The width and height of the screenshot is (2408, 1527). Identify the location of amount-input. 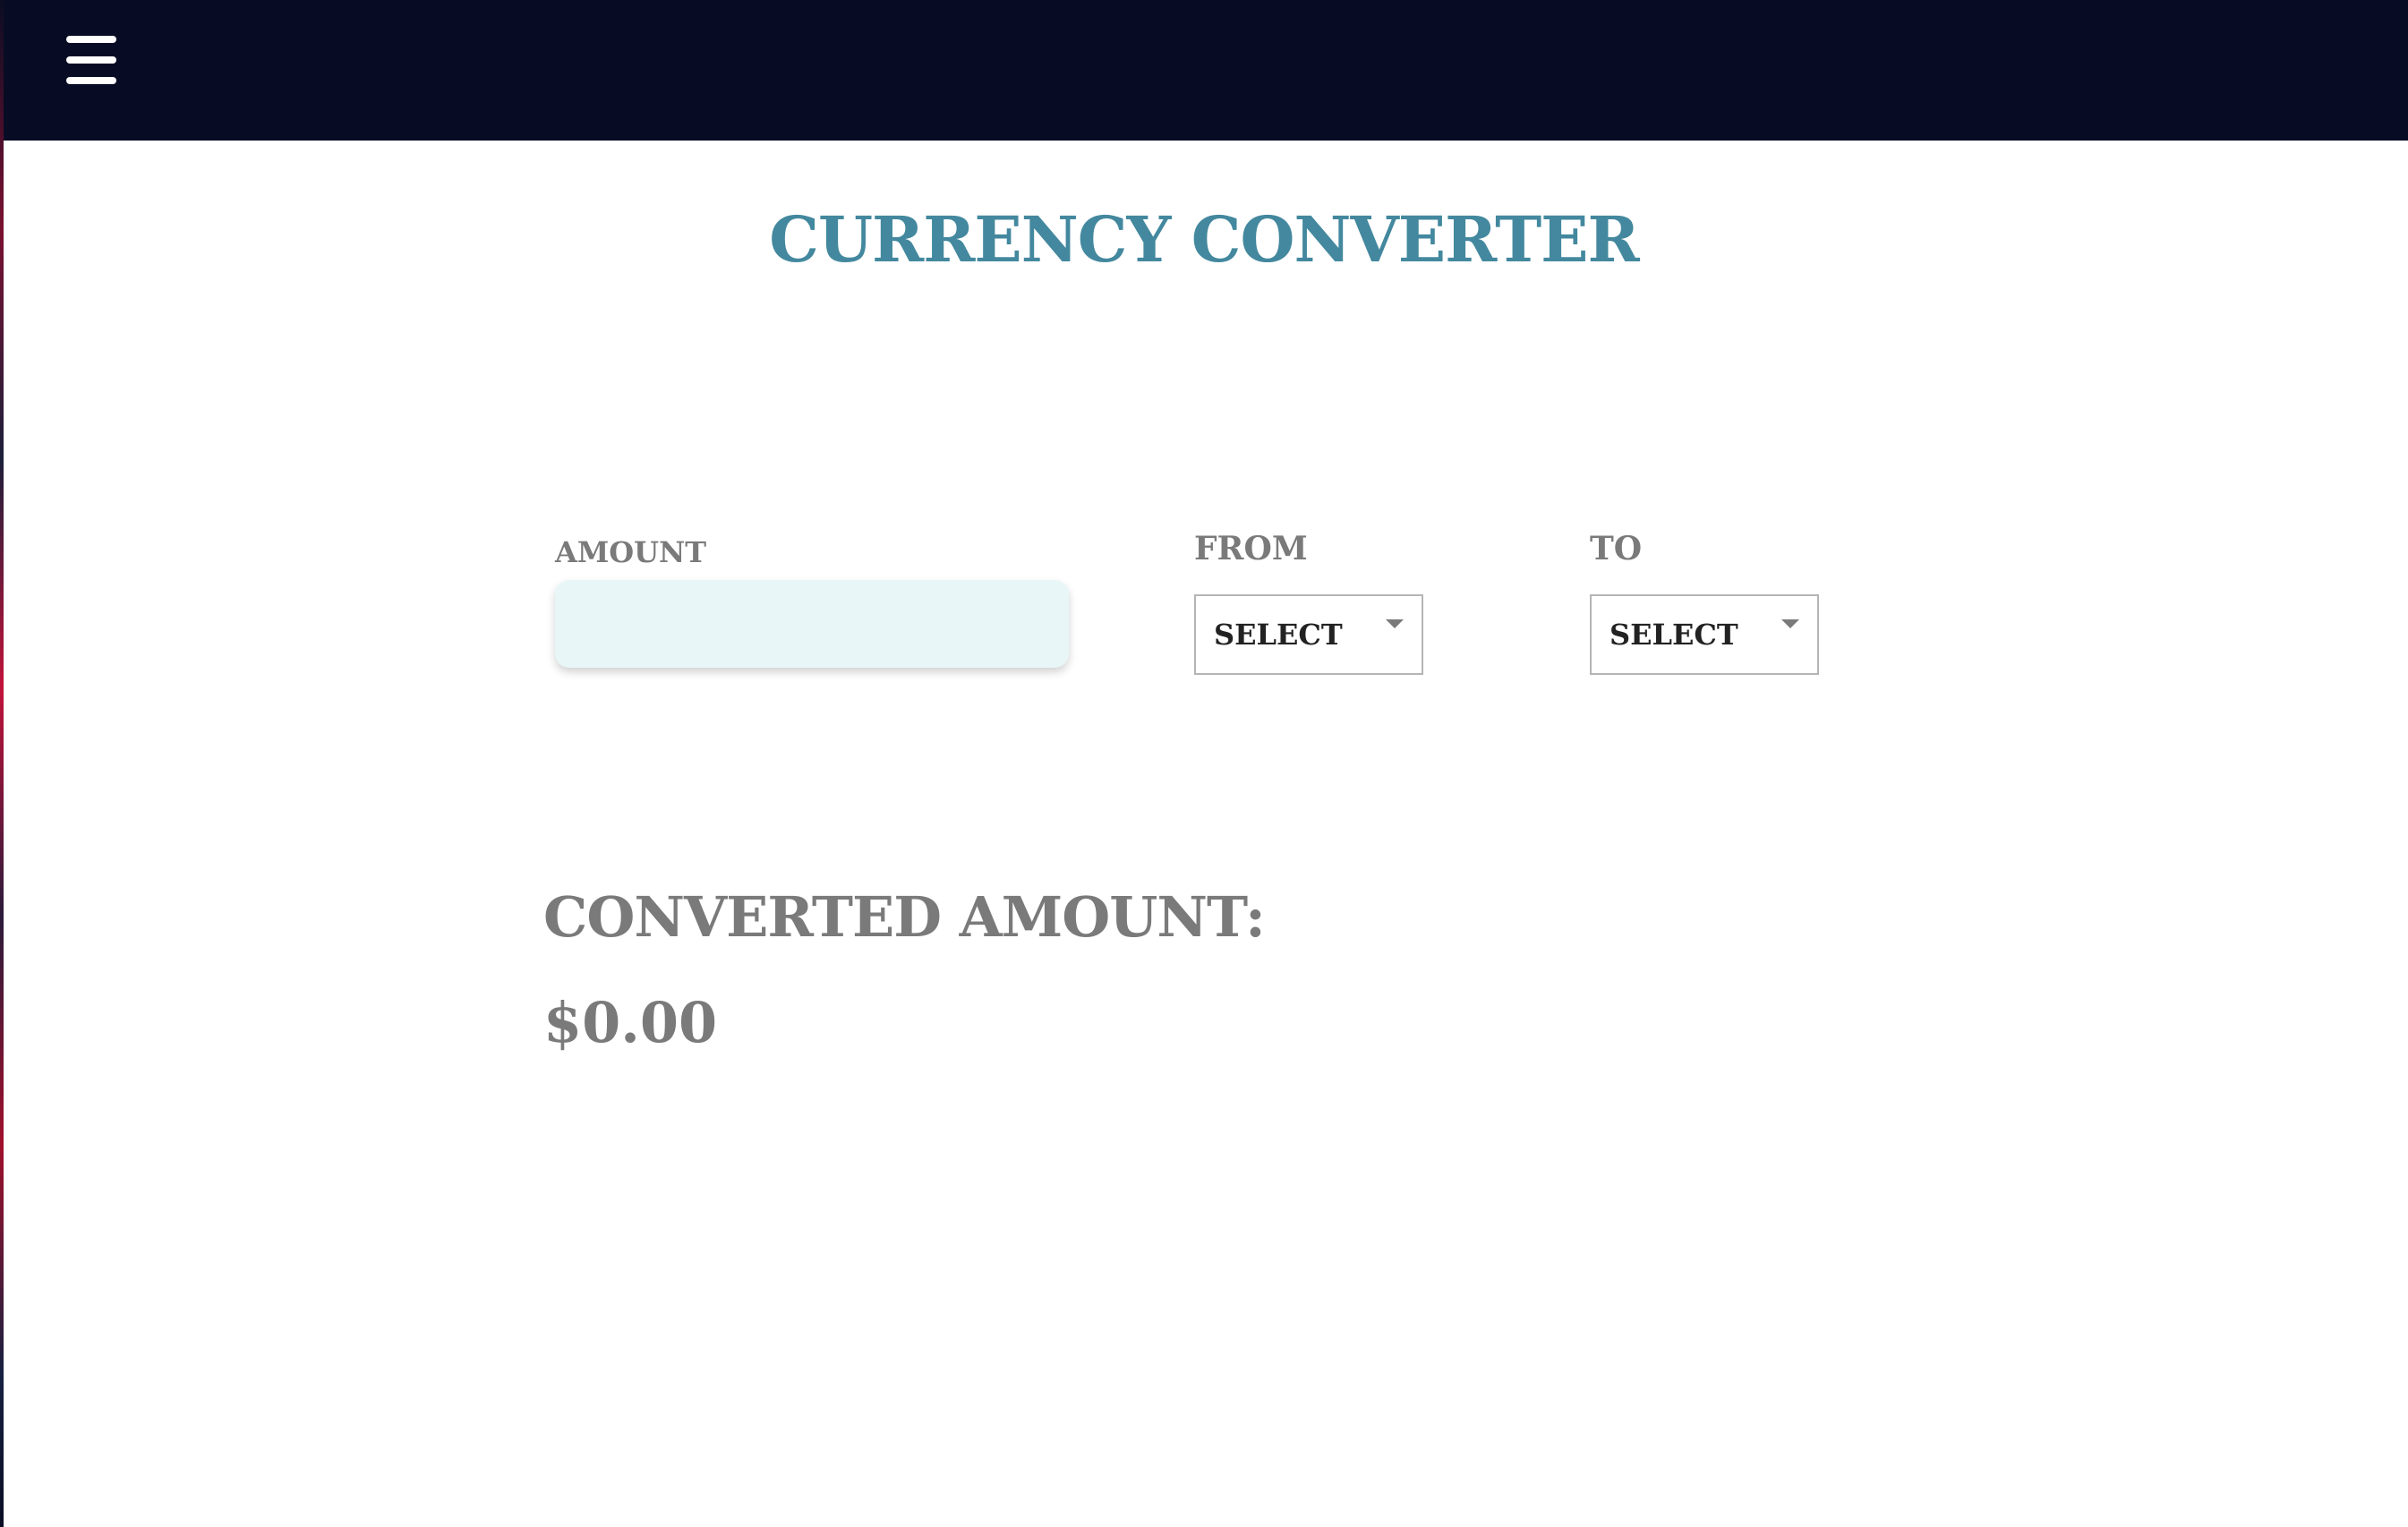
(812, 624).